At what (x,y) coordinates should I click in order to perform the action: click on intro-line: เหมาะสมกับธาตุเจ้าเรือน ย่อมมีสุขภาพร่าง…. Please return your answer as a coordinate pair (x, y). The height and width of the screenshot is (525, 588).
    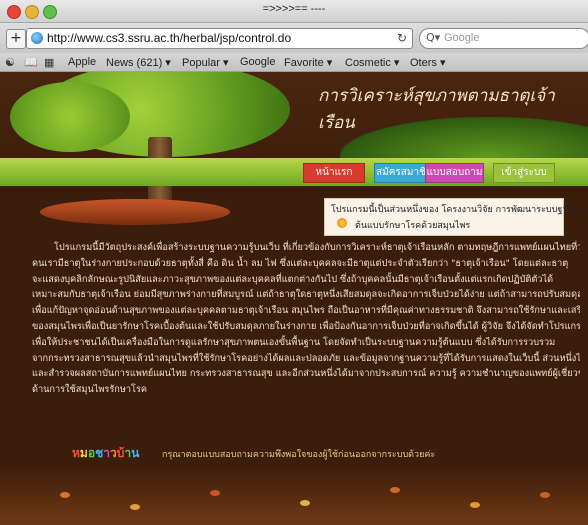
    Looking at the image, I should click on (306, 295).